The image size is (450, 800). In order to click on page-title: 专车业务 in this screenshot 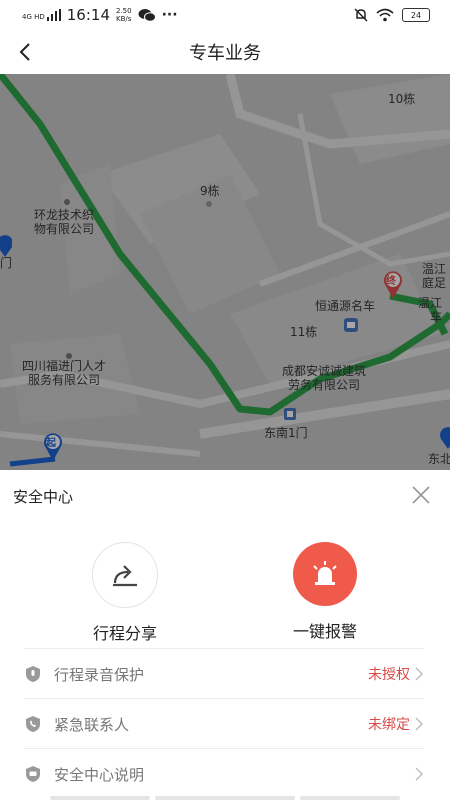, I will do `click(225, 53)`.